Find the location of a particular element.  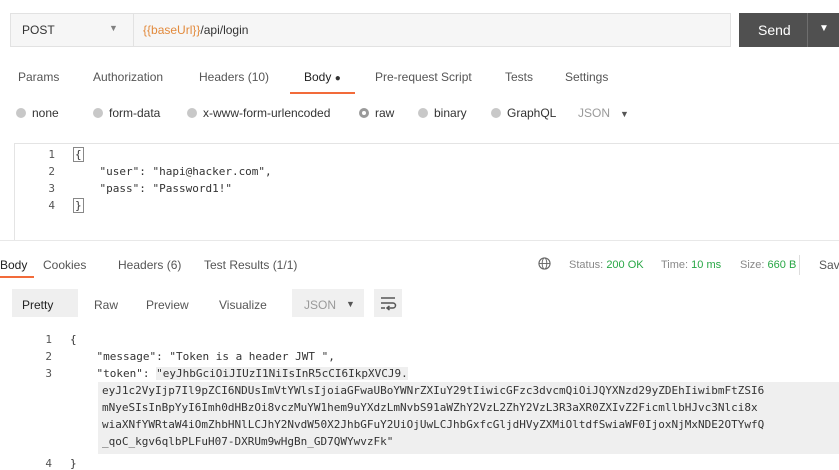

time-label: Time: is located at coordinates (675, 265).